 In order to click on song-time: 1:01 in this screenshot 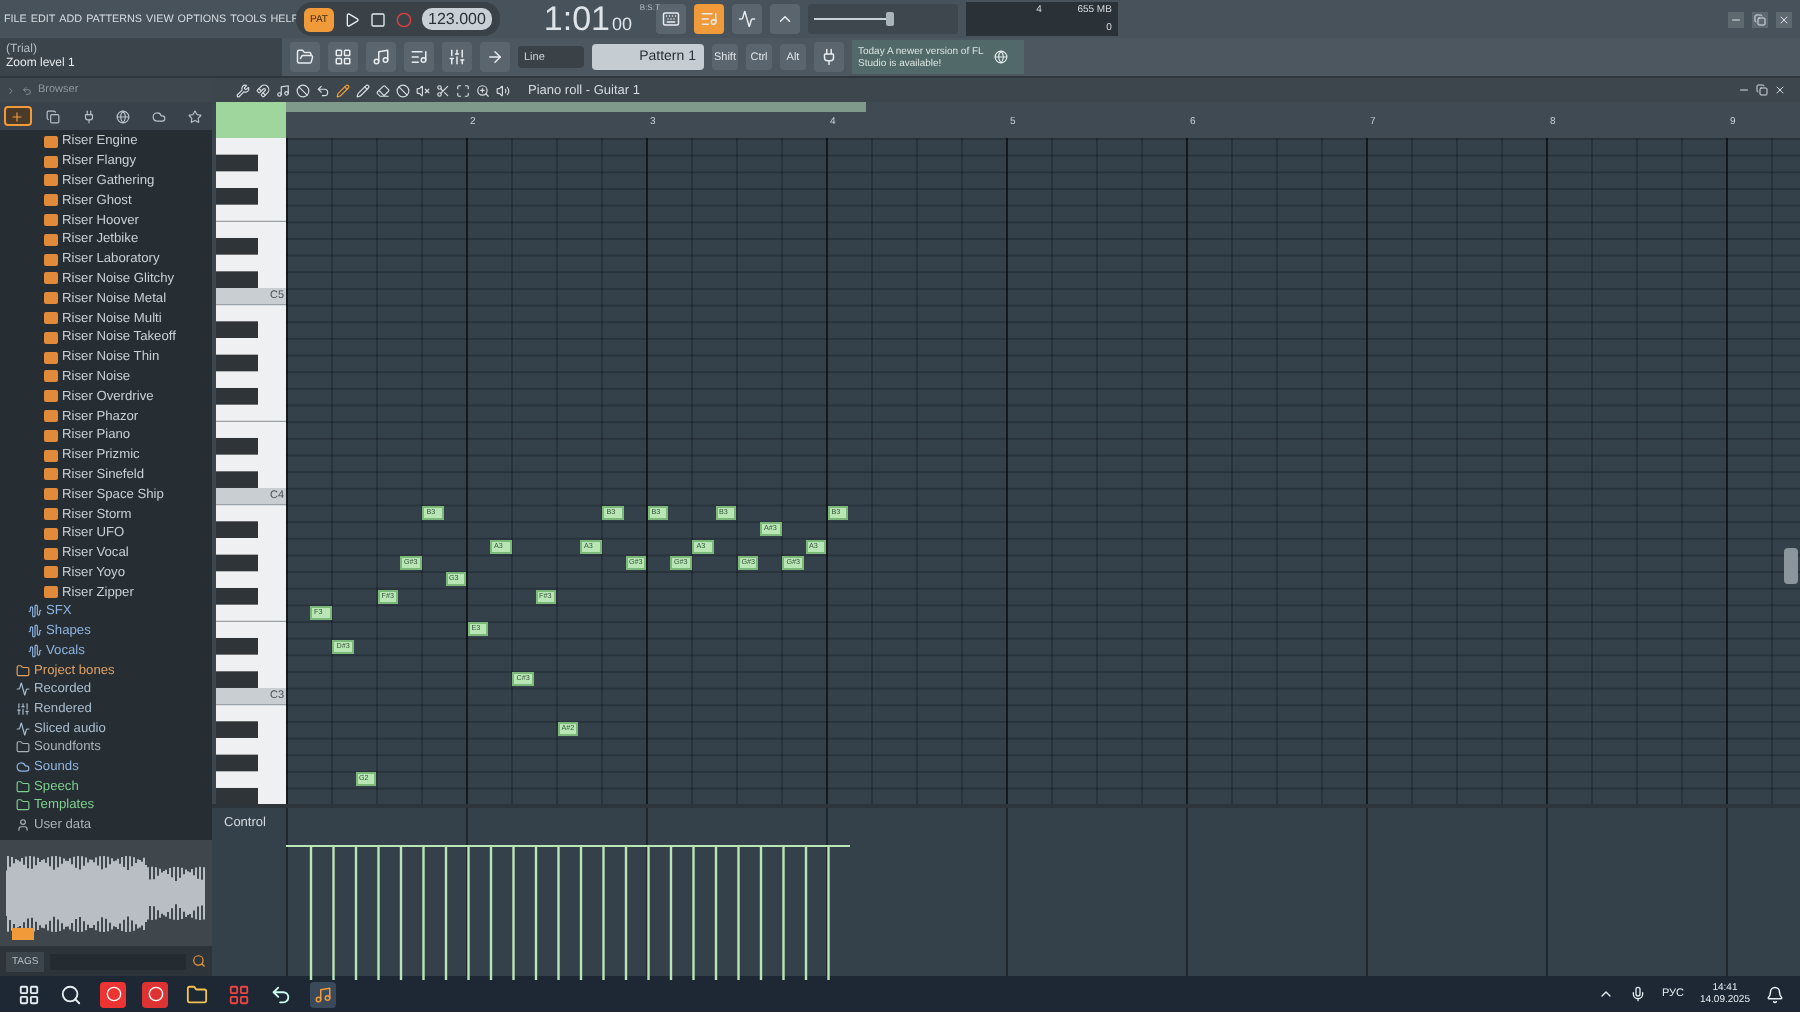, I will do `click(577, 19)`.